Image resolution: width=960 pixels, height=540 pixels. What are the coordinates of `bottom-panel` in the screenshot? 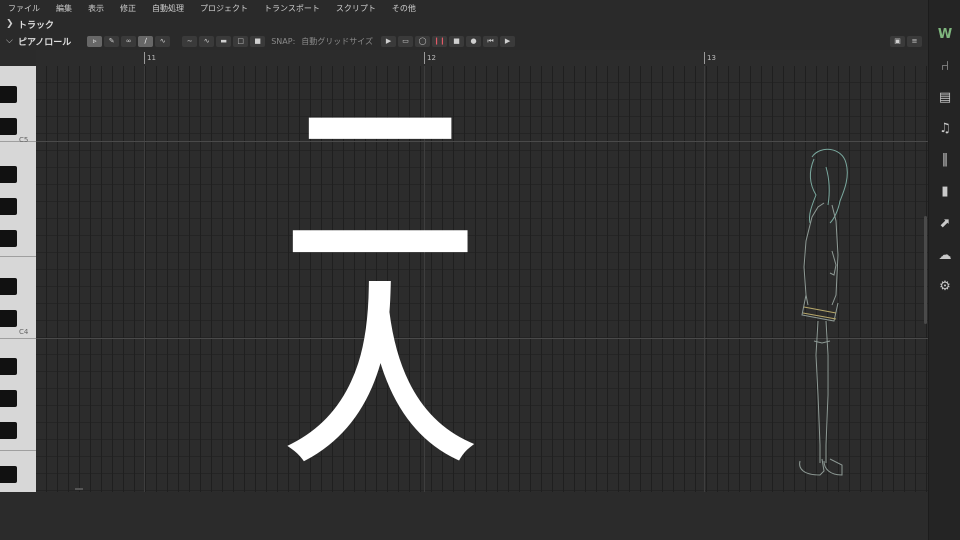 It's located at (464, 516).